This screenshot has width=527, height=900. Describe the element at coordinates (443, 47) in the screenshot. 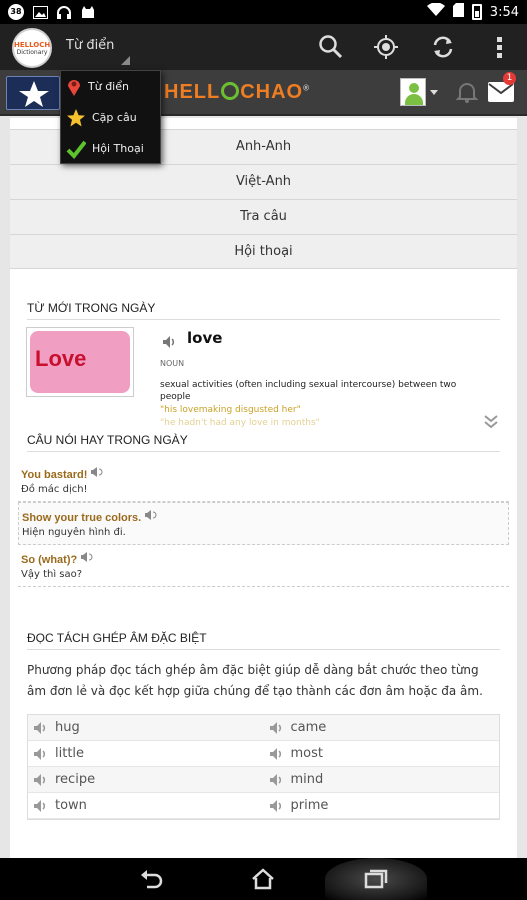

I see `refresh-icon` at that location.